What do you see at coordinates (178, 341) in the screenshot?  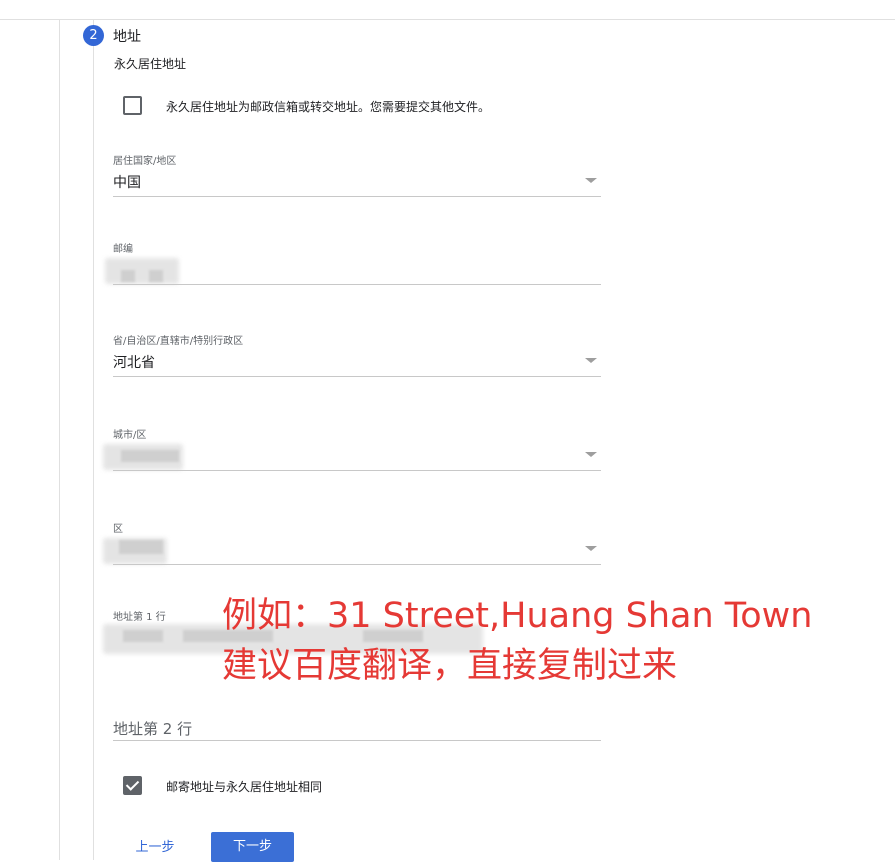 I see `province-label: 省/自治区/直辖市/特别行政区` at bounding box center [178, 341].